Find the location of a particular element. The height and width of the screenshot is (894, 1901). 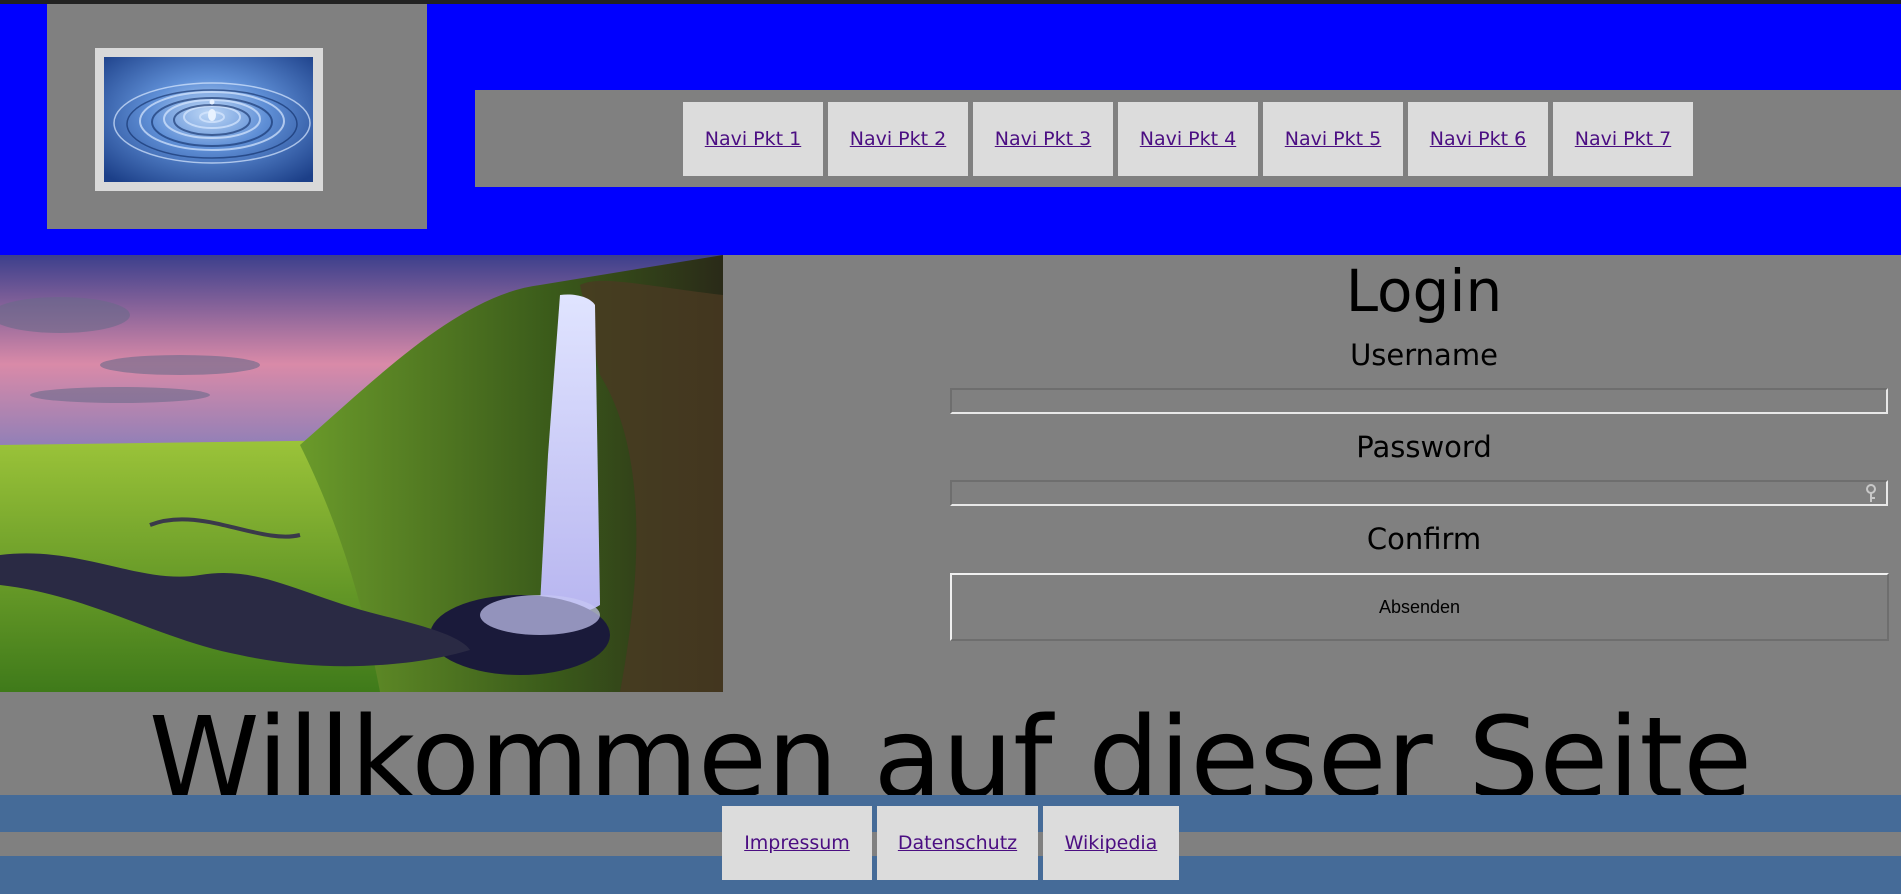

username-label: Username is located at coordinates (1424, 355).